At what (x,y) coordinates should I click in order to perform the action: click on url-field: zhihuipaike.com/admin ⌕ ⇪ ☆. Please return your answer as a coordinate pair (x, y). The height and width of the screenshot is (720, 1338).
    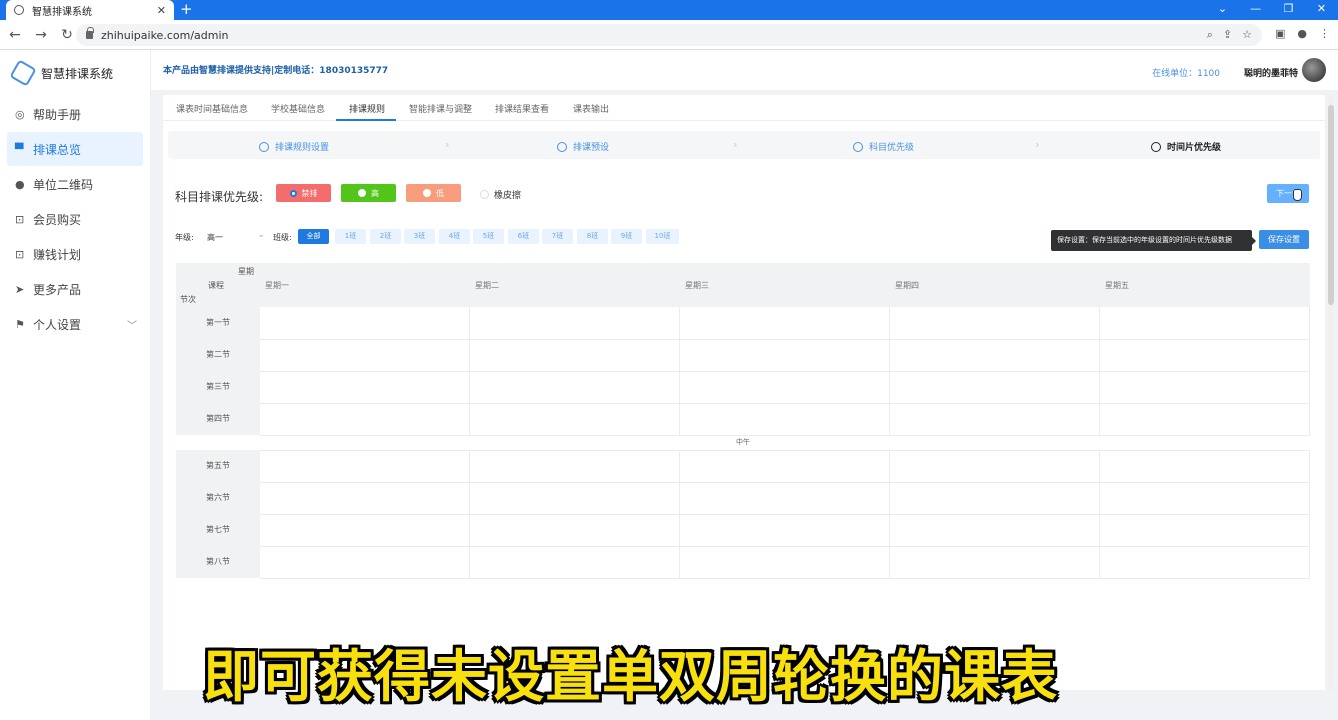
    Looking at the image, I should click on (669, 35).